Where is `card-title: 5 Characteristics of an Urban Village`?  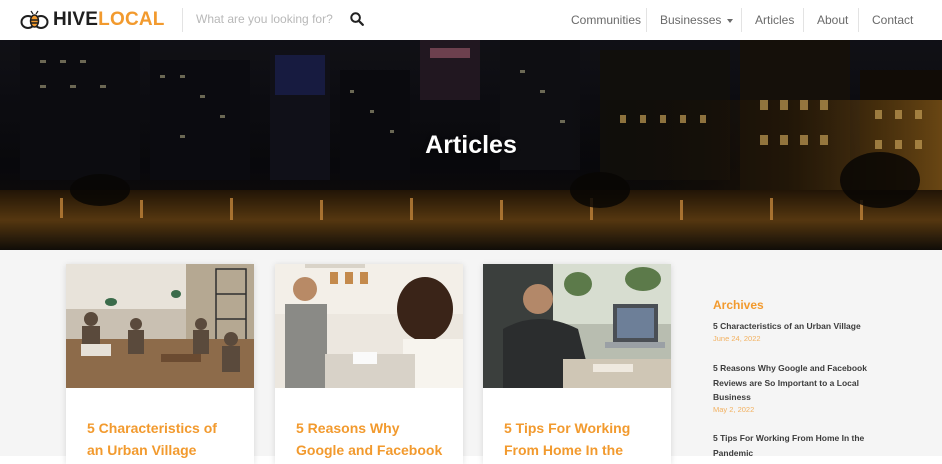 card-title: 5 Characteristics of an Urban Village is located at coordinates (162, 439).